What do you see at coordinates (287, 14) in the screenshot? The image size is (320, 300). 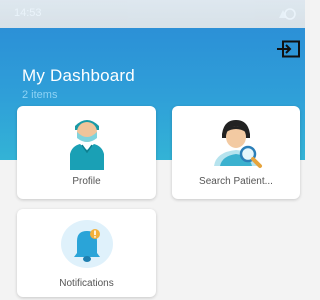 I see `status-icons` at bounding box center [287, 14].